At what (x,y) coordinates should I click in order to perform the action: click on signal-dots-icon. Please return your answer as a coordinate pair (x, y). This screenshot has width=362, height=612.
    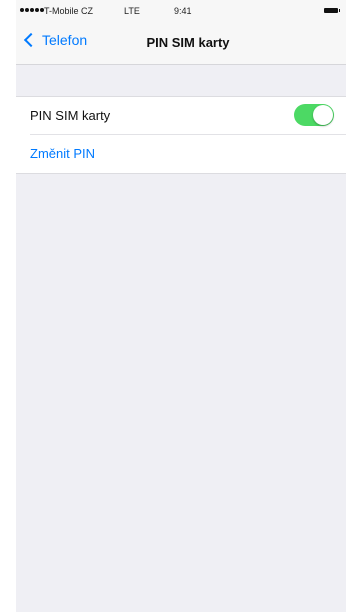
    Looking at the image, I should click on (32, 10).